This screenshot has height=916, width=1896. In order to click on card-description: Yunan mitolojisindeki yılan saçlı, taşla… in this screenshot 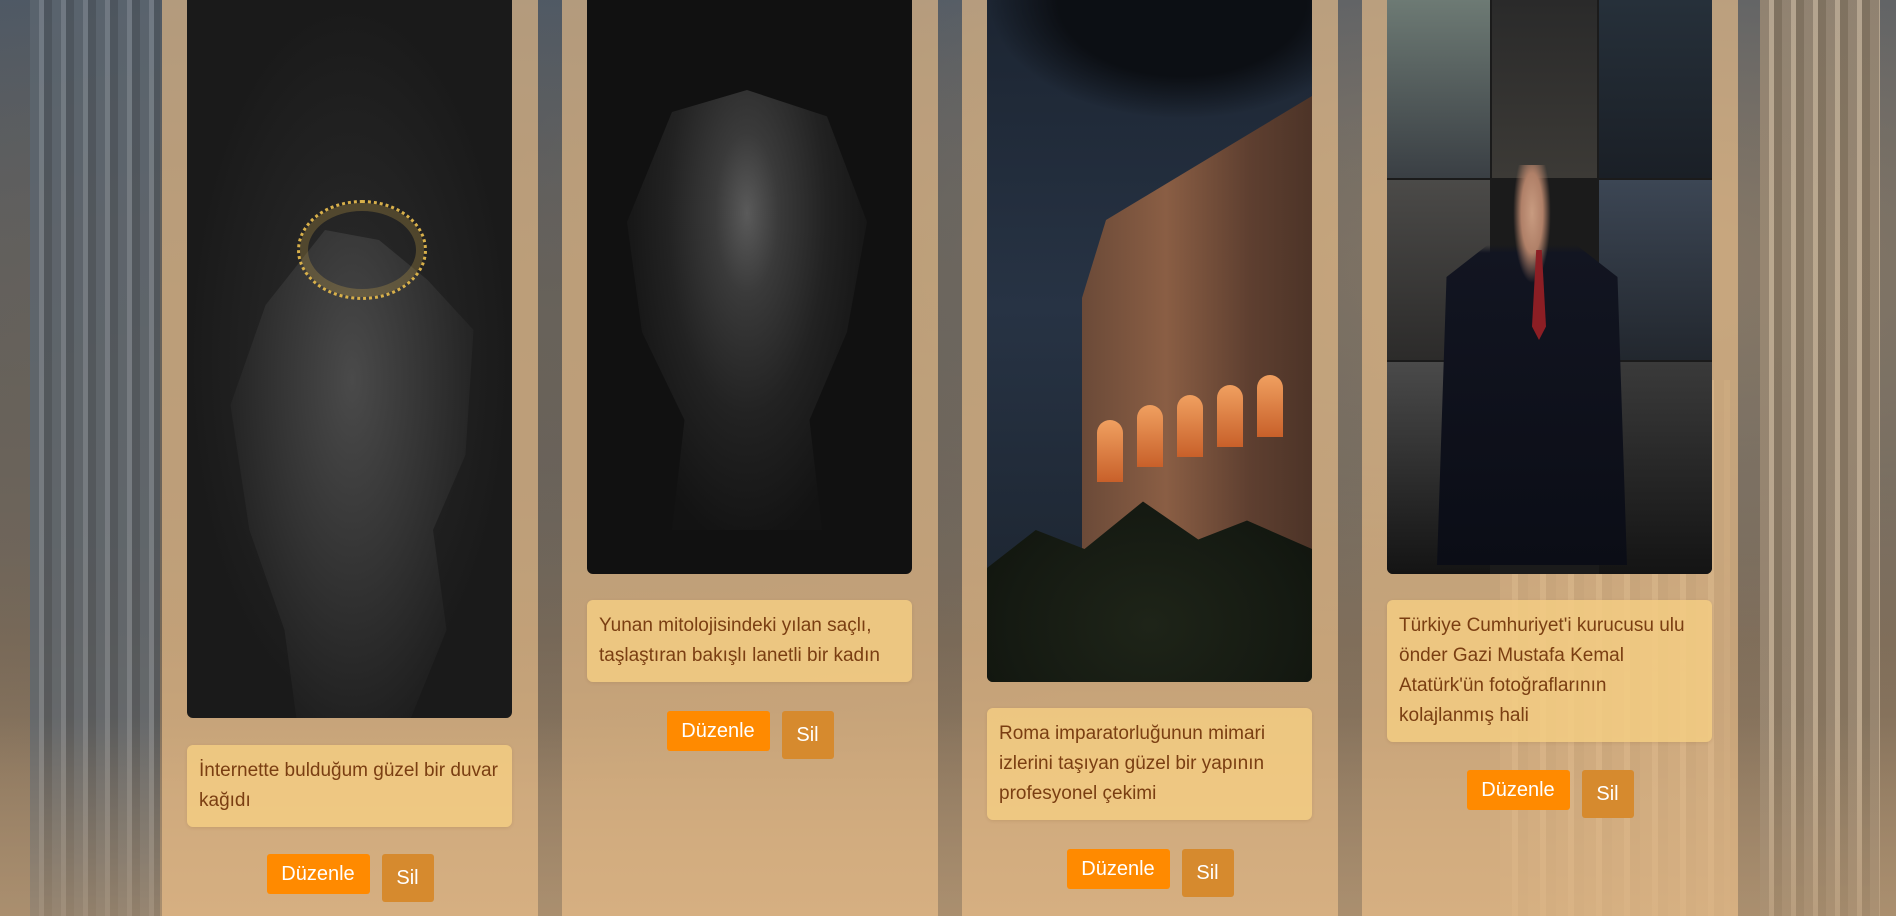, I will do `click(749, 641)`.